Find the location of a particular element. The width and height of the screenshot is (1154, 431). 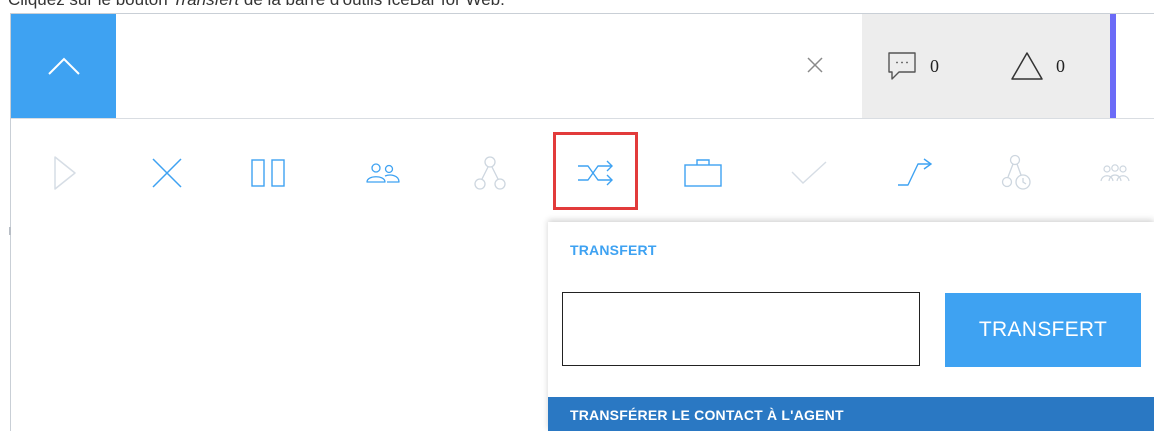

caption-prefix: Cliquez sur le bouton is located at coordinates (90, 4).